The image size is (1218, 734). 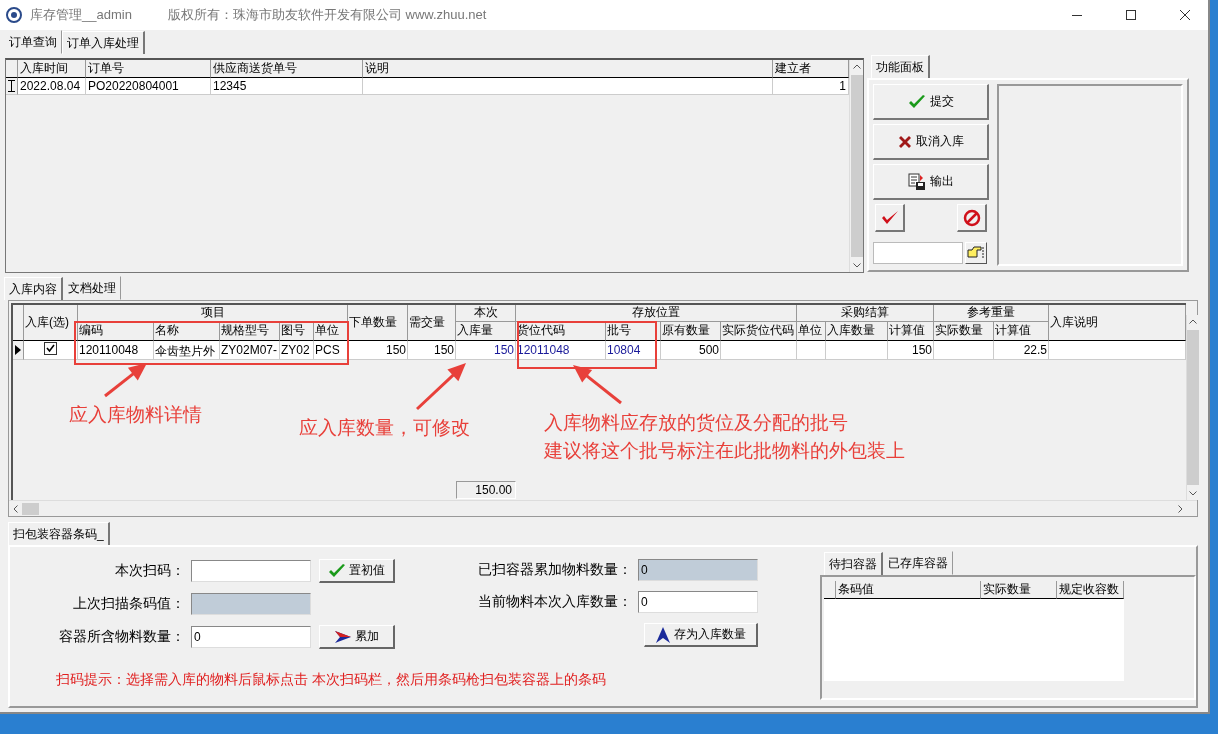 I want to click on column-header: 入库时间, so click(x=52, y=69).